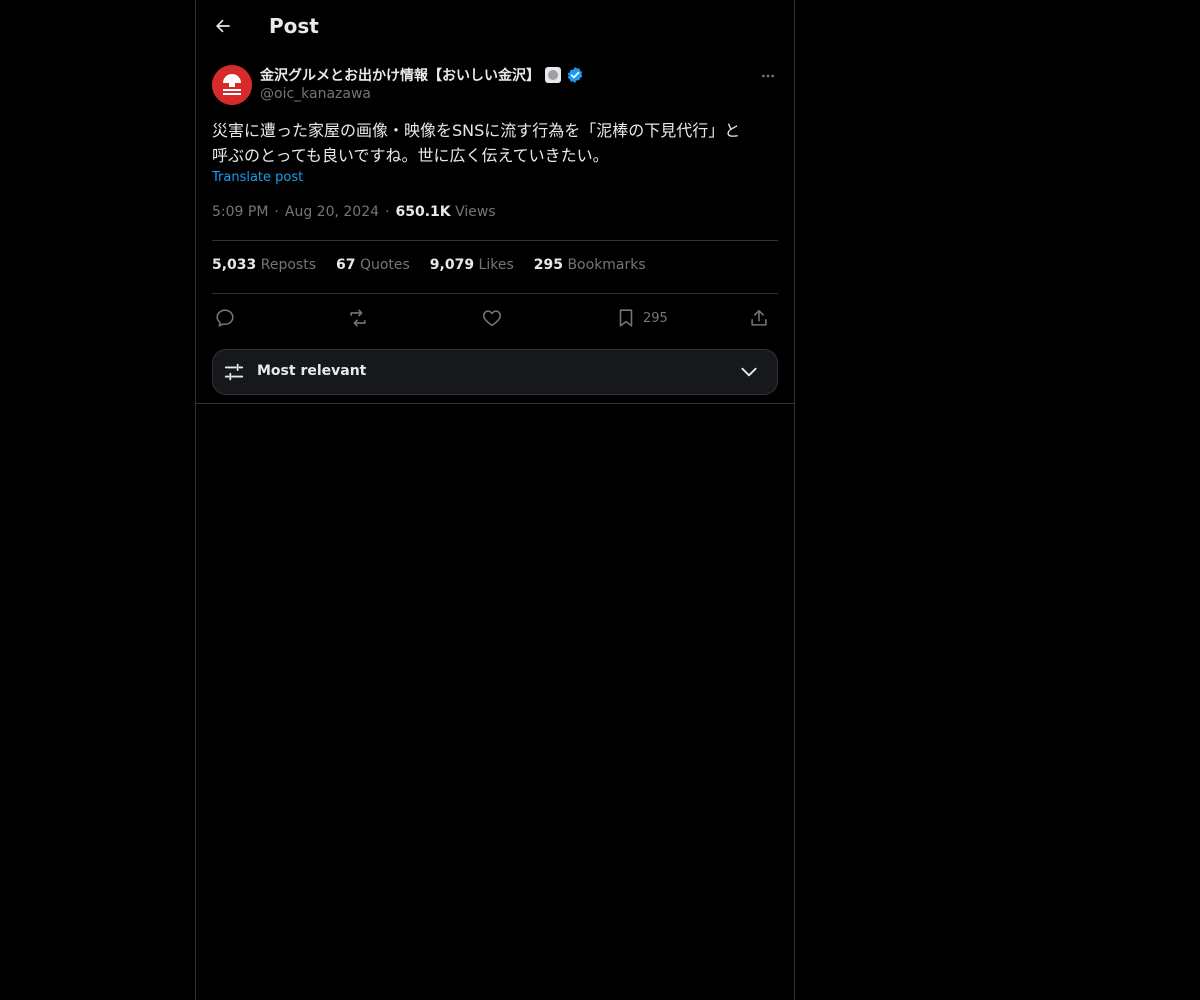 Image resolution: width=1200 pixels, height=1000 pixels. I want to click on post-header: Post, so click(495, 26).